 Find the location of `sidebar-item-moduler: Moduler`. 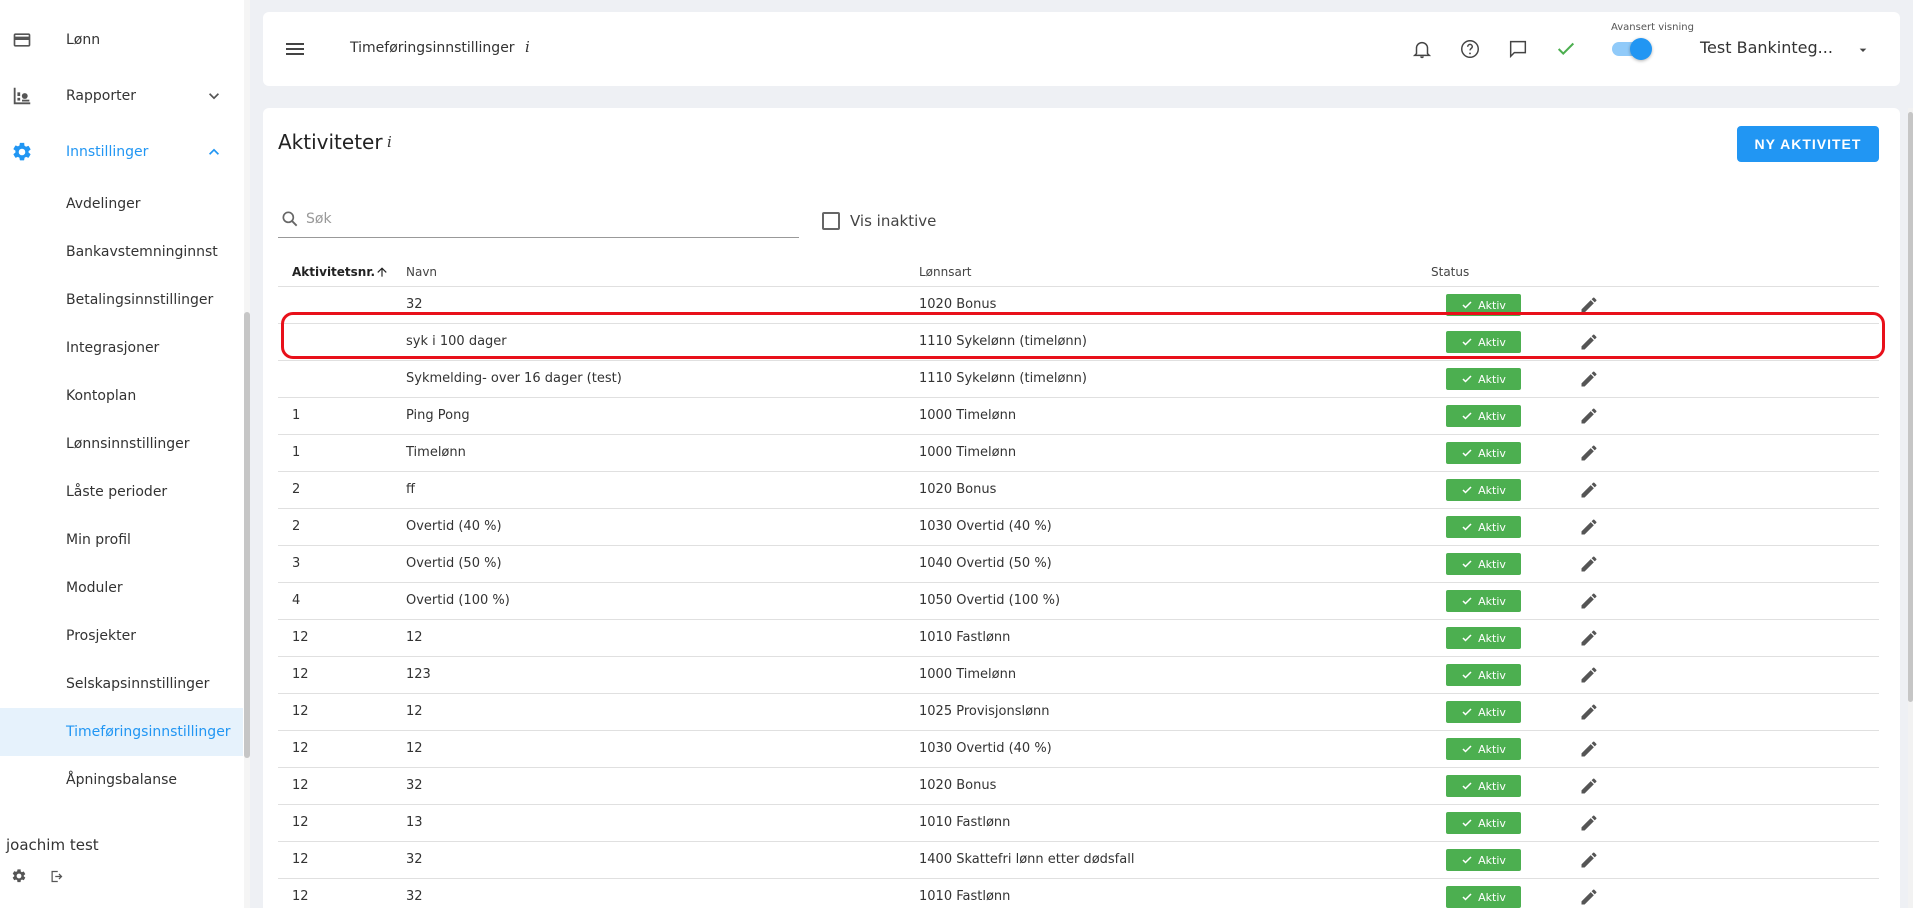

sidebar-item-moduler: Moduler is located at coordinates (121, 588).